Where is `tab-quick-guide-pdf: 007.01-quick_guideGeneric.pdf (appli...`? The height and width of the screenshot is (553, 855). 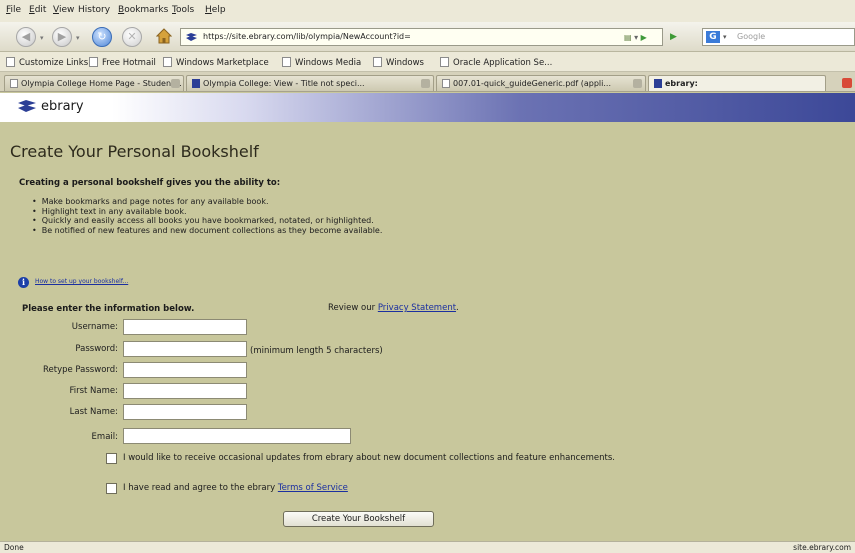
tab-quick-guide-pdf: 007.01-quick_guideGeneric.pdf (appli... is located at coordinates (541, 83).